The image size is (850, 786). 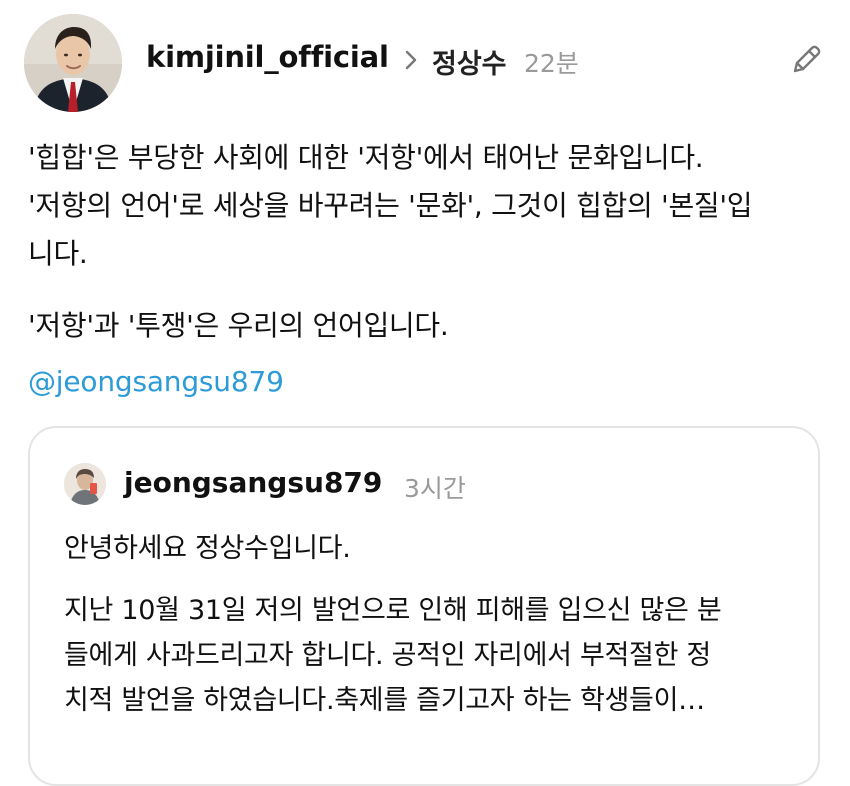 What do you see at coordinates (387, 655) in the screenshot?
I see `quoted-post-line: 들에게 사과드리고자 합니다. 공적인 자리에서 부적절한 정` at bounding box center [387, 655].